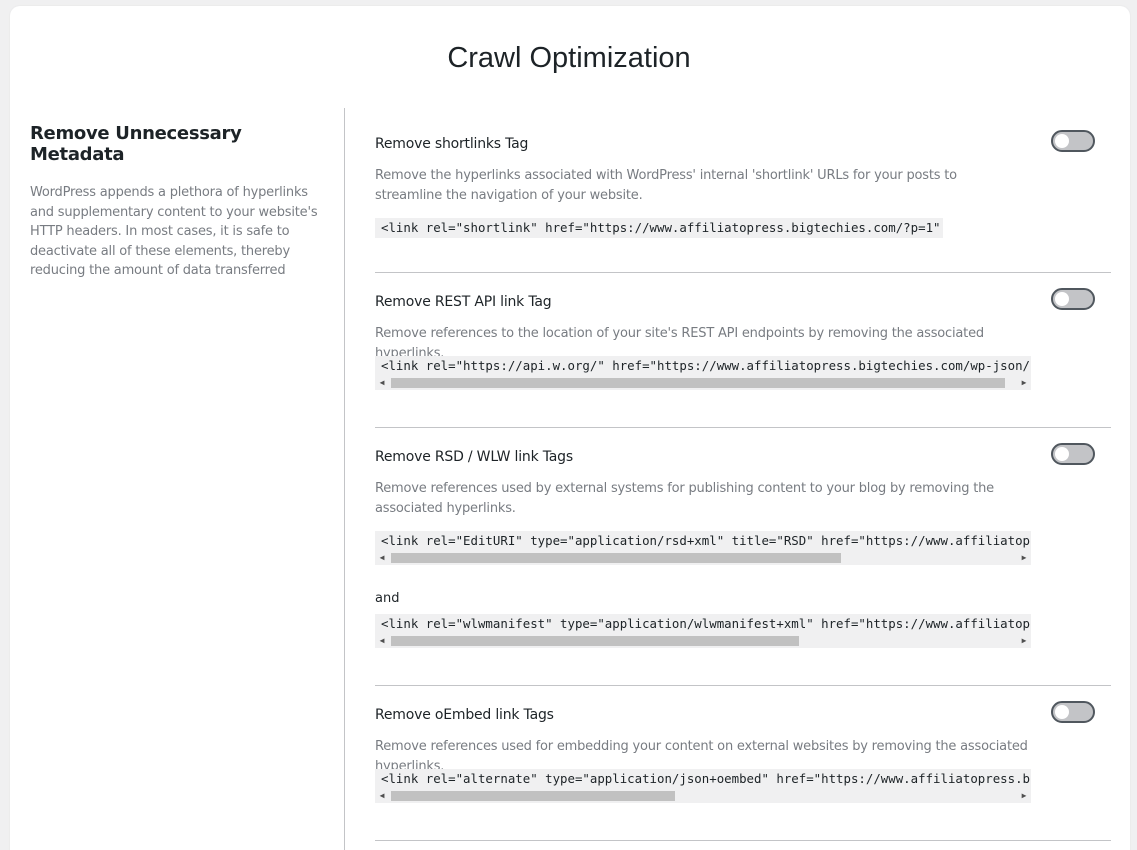 The height and width of the screenshot is (850, 1137). Describe the element at coordinates (1073, 299) in the screenshot. I see `rest-api-toggle` at that location.